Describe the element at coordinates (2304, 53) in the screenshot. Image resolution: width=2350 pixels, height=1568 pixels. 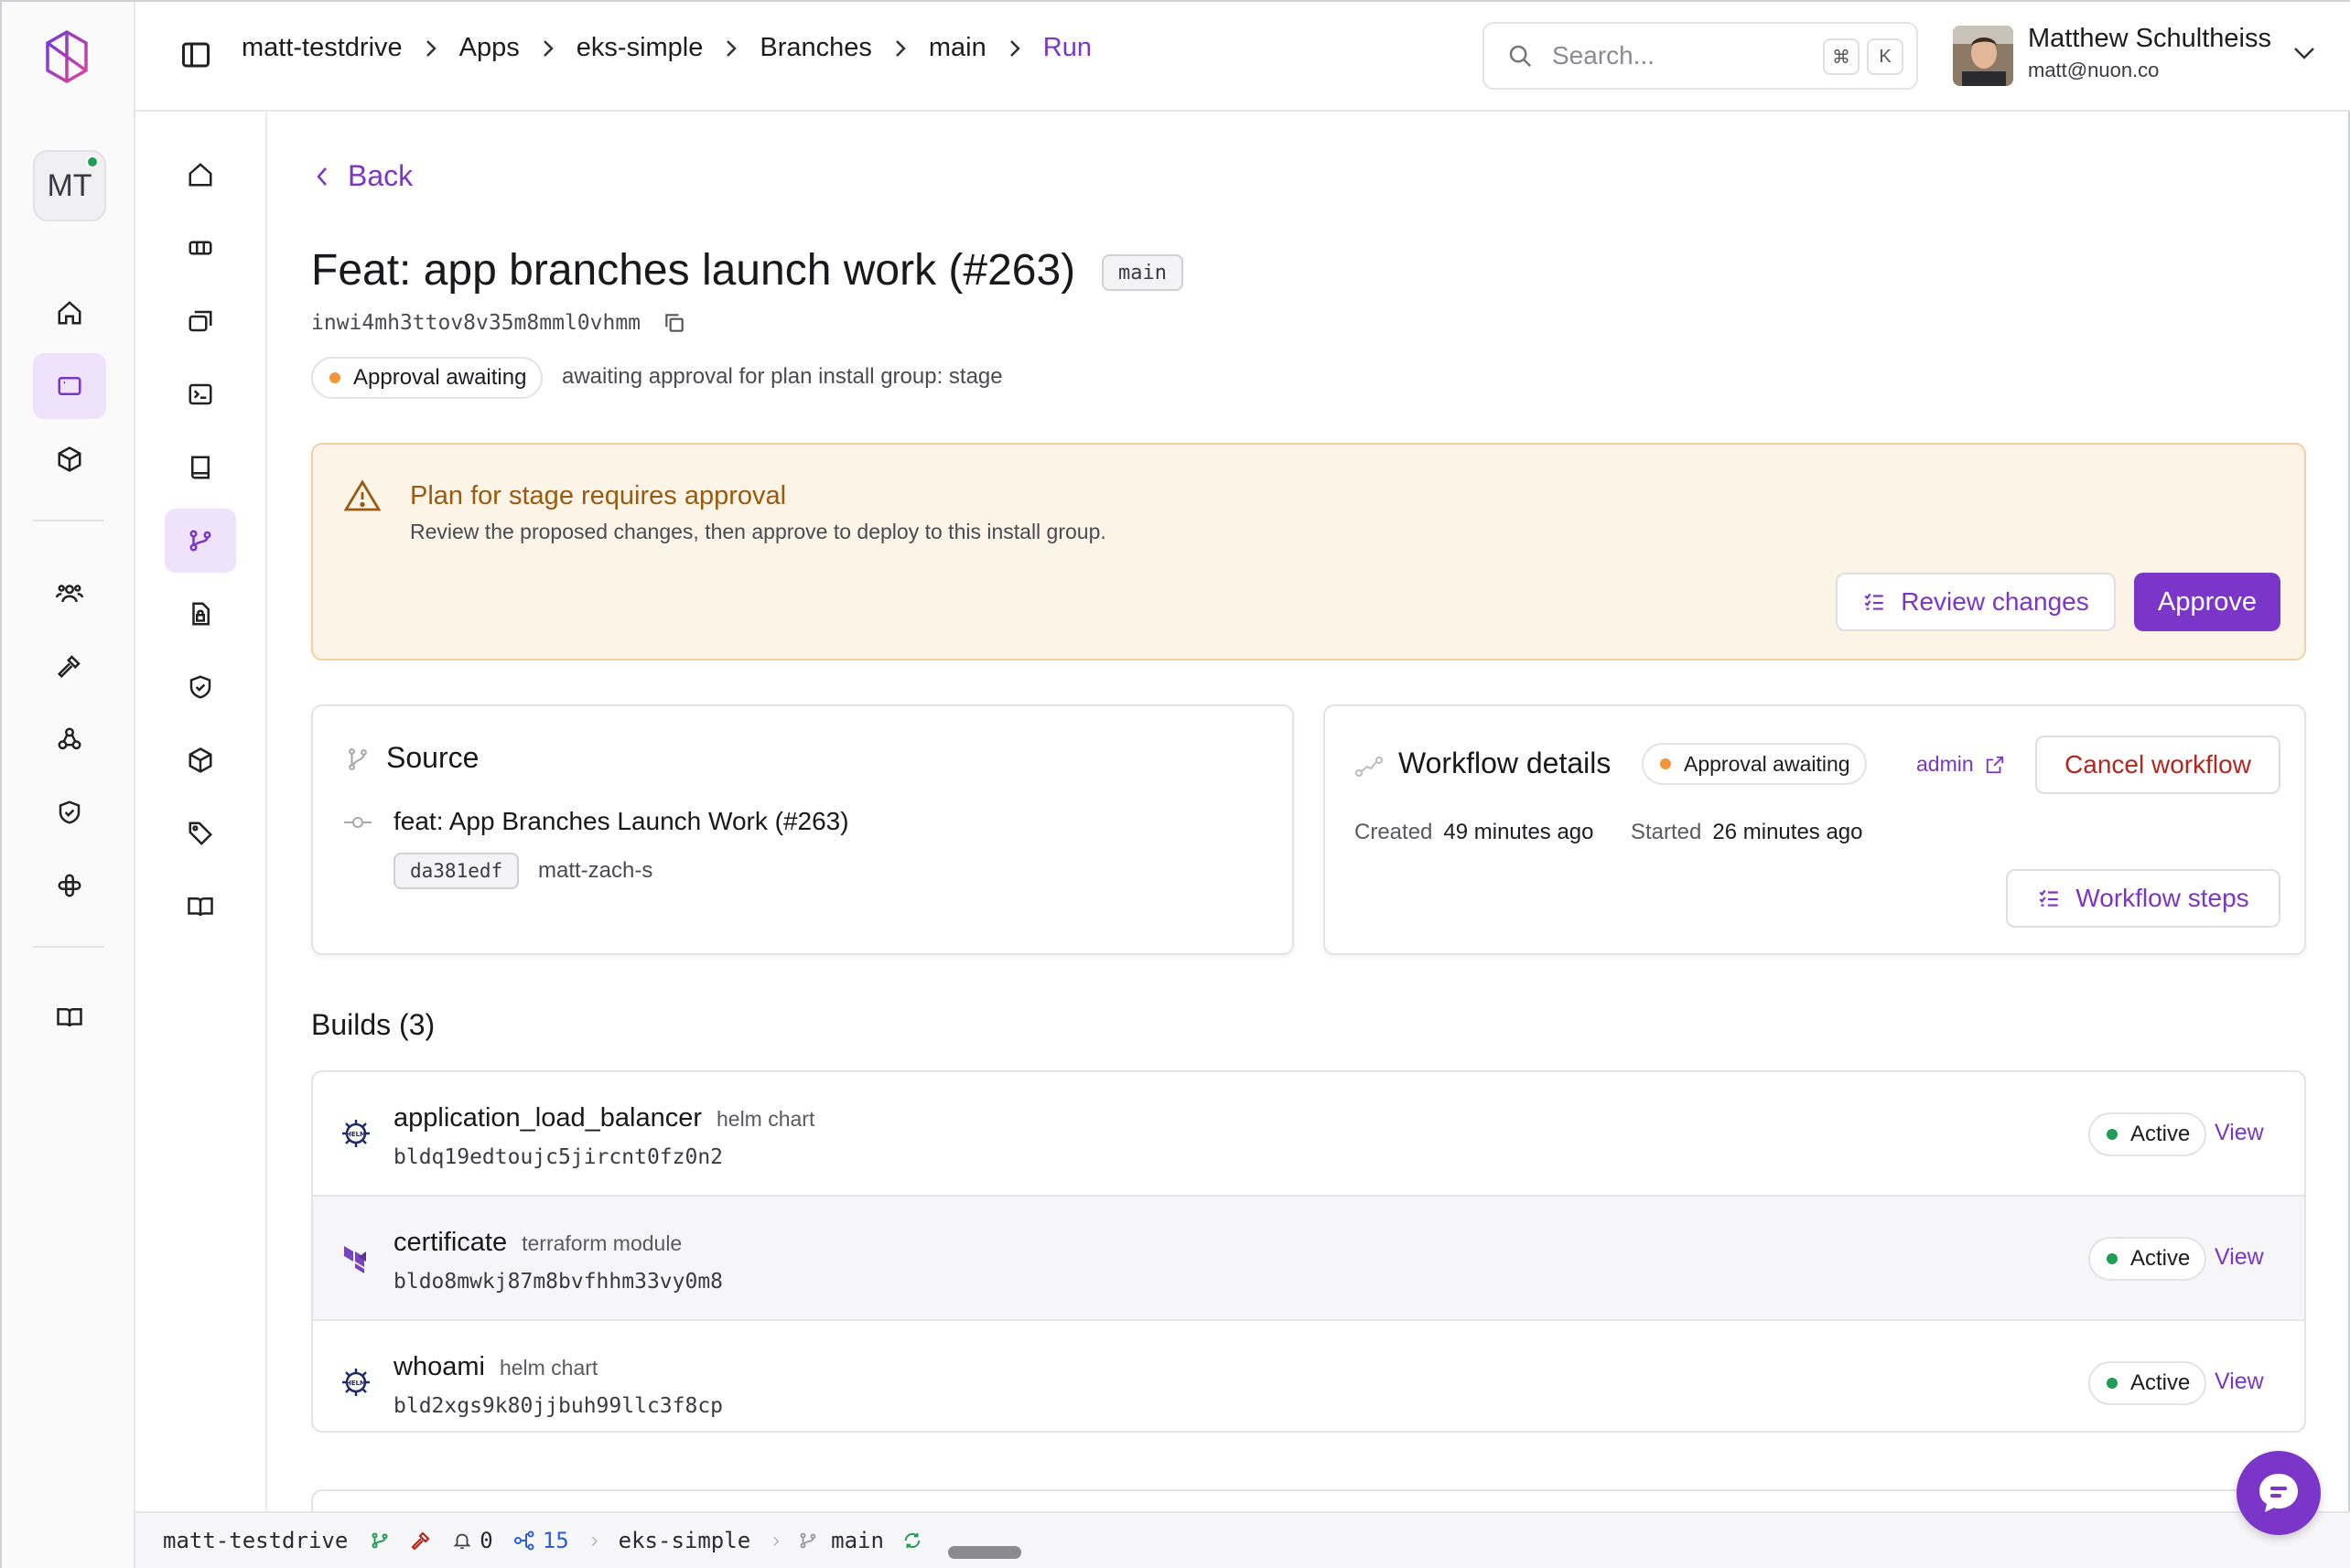
I see `chevron-down-icon` at that location.